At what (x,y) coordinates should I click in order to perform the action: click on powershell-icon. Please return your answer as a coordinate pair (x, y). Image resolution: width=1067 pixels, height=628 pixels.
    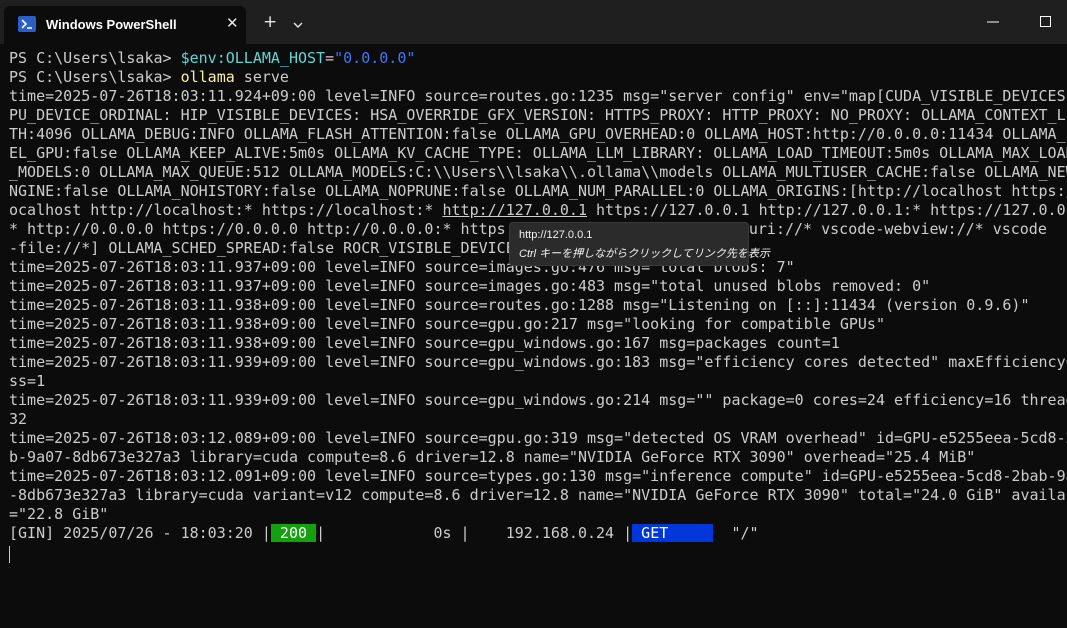
    Looking at the image, I should click on (27, 24).